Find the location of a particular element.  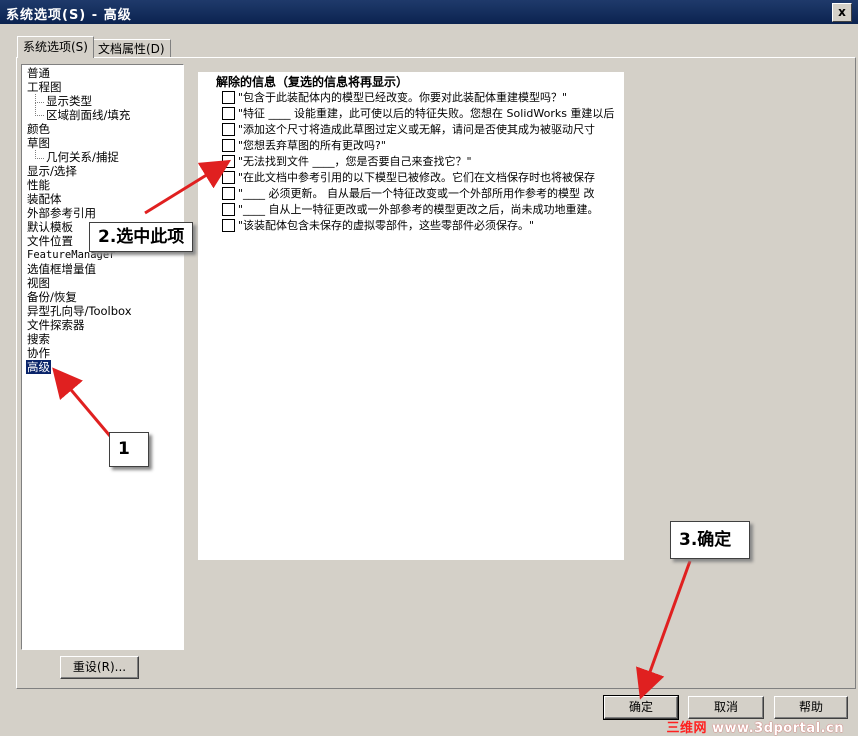

message-item: "添加这个尺寸将造成此草图过定义或无解，请问是否使其成为被驱动尺寸 is located at coordinates (408, 129).